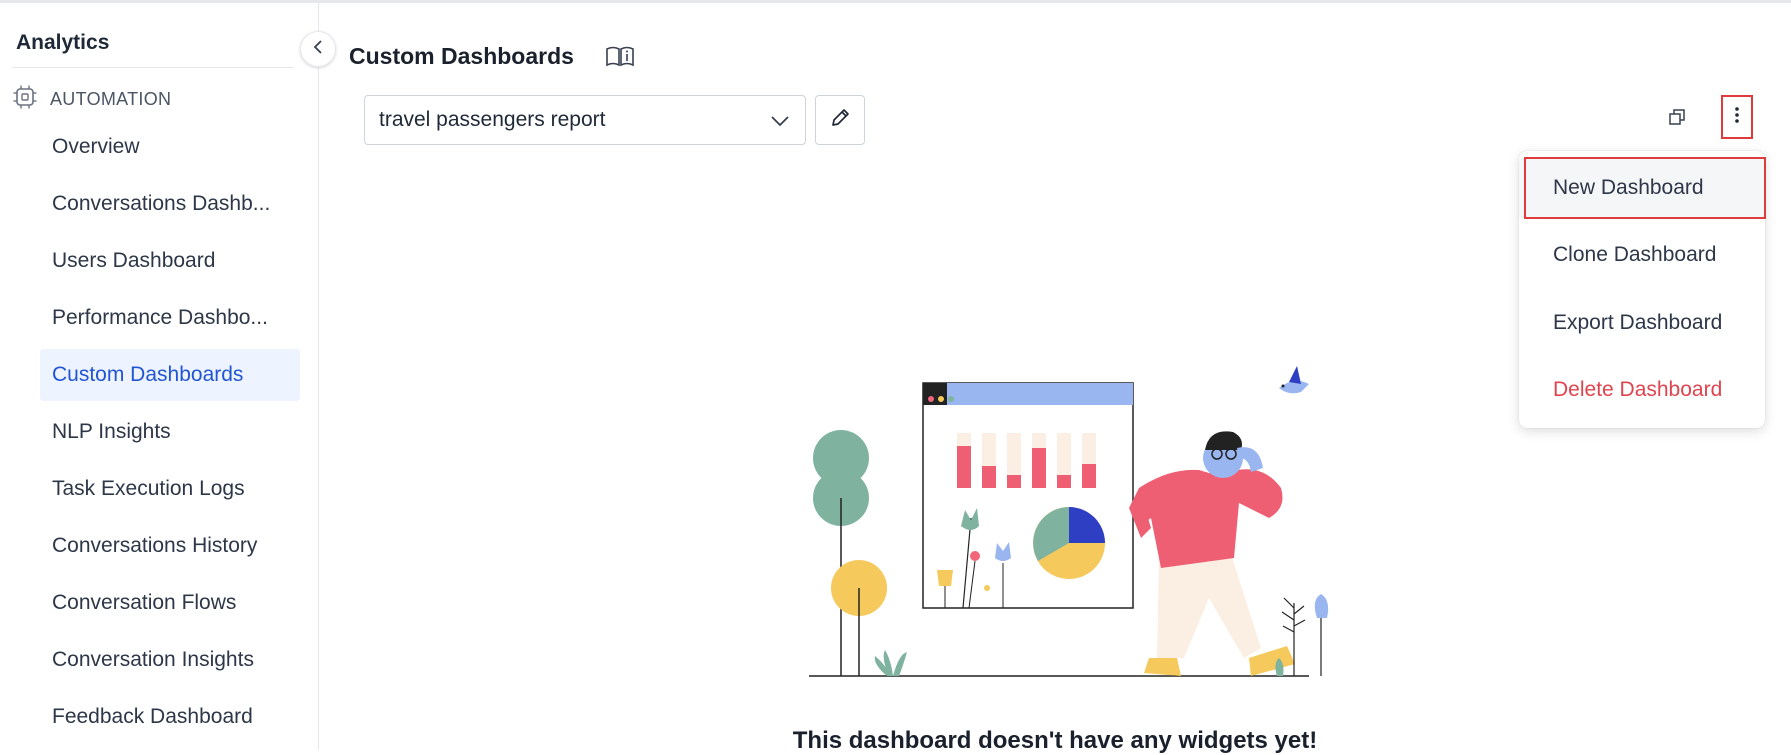 The image size is (1791, 755). I want to click on sidebar-collapse-button, so click(318, 49).